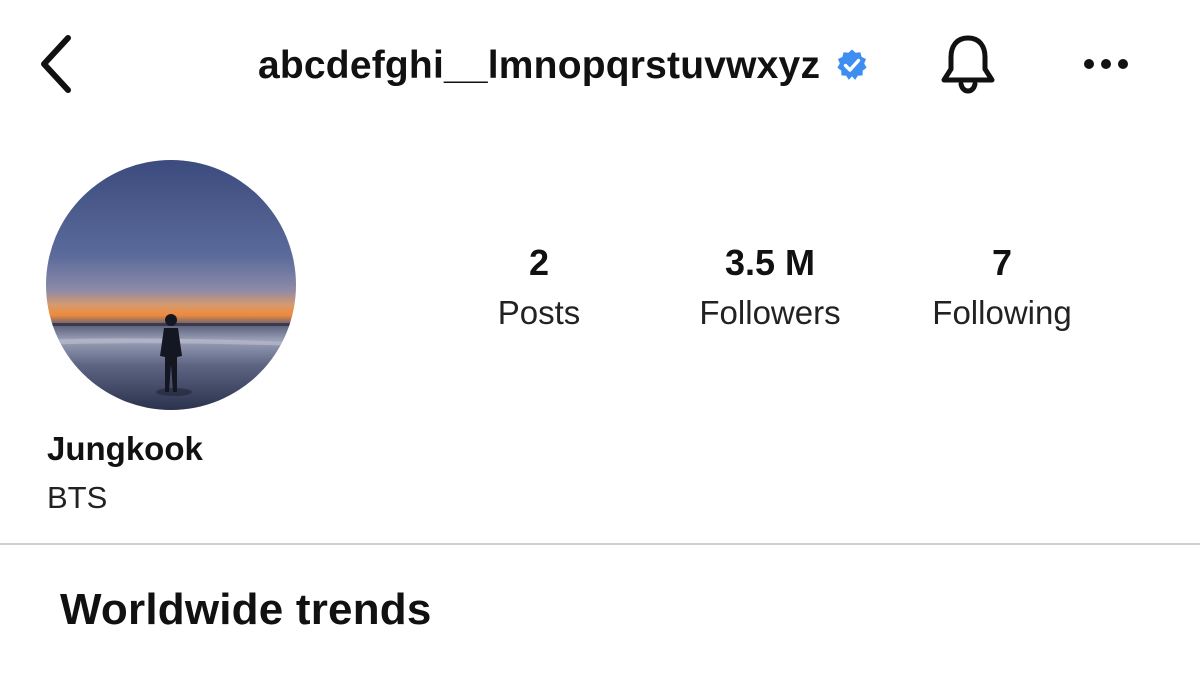 This screenshot has height=675, width=1200. Describe the element at coordinates (539, 262) in the screenshot. I see `stat-posts-value: 2` at that location.